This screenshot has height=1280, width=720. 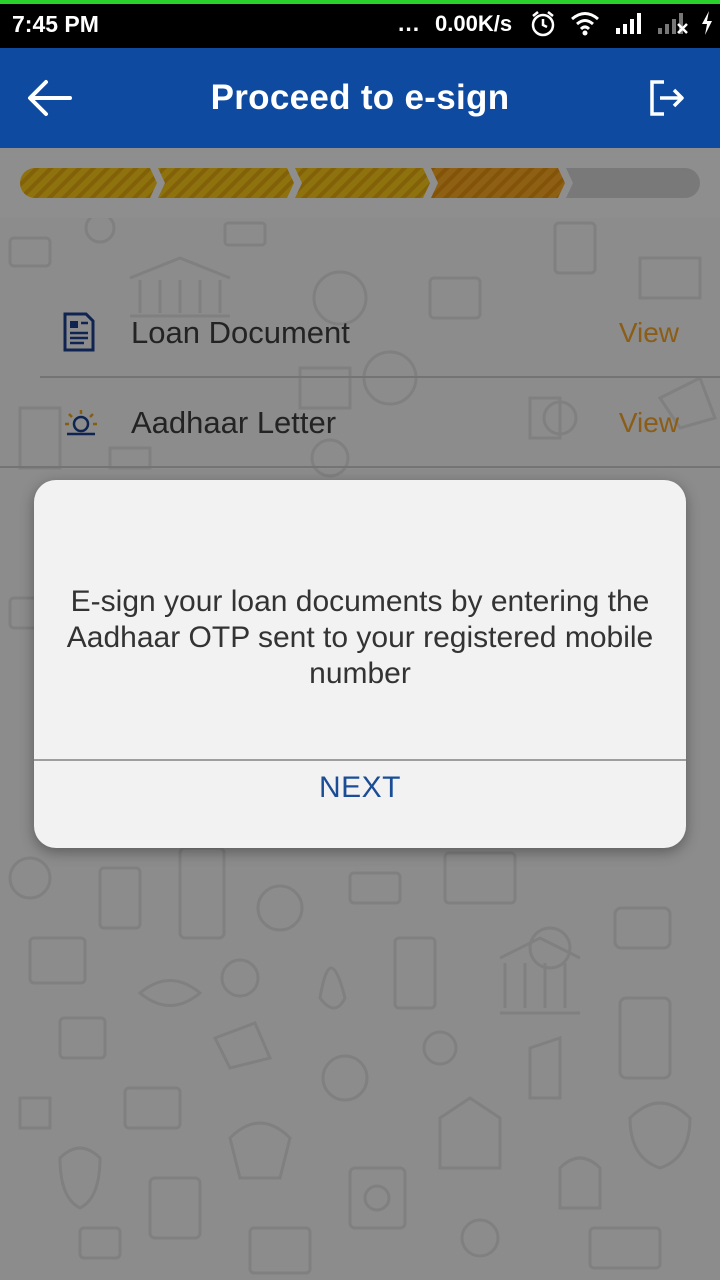 What do you see at coordinates (673, 23) in the screenshot?
I see `signal-no-service-icon` at bounding box center [673, 23].